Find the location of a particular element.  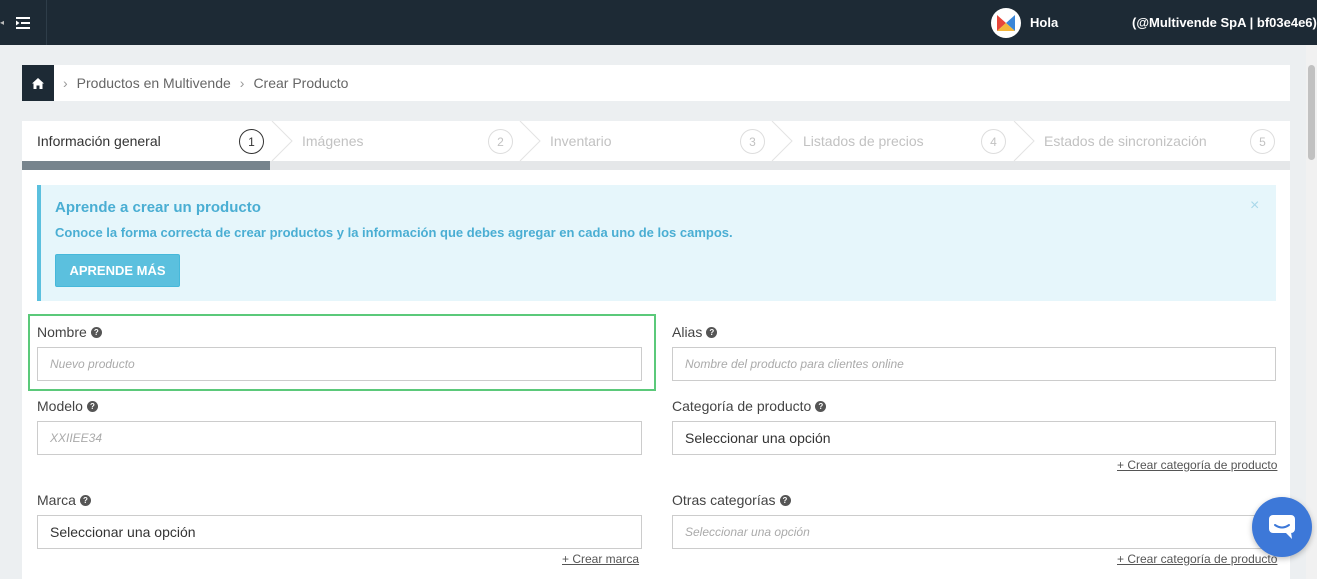

breadcrumb-productos: Productos en Multivende is located at coordinates (154, 83).